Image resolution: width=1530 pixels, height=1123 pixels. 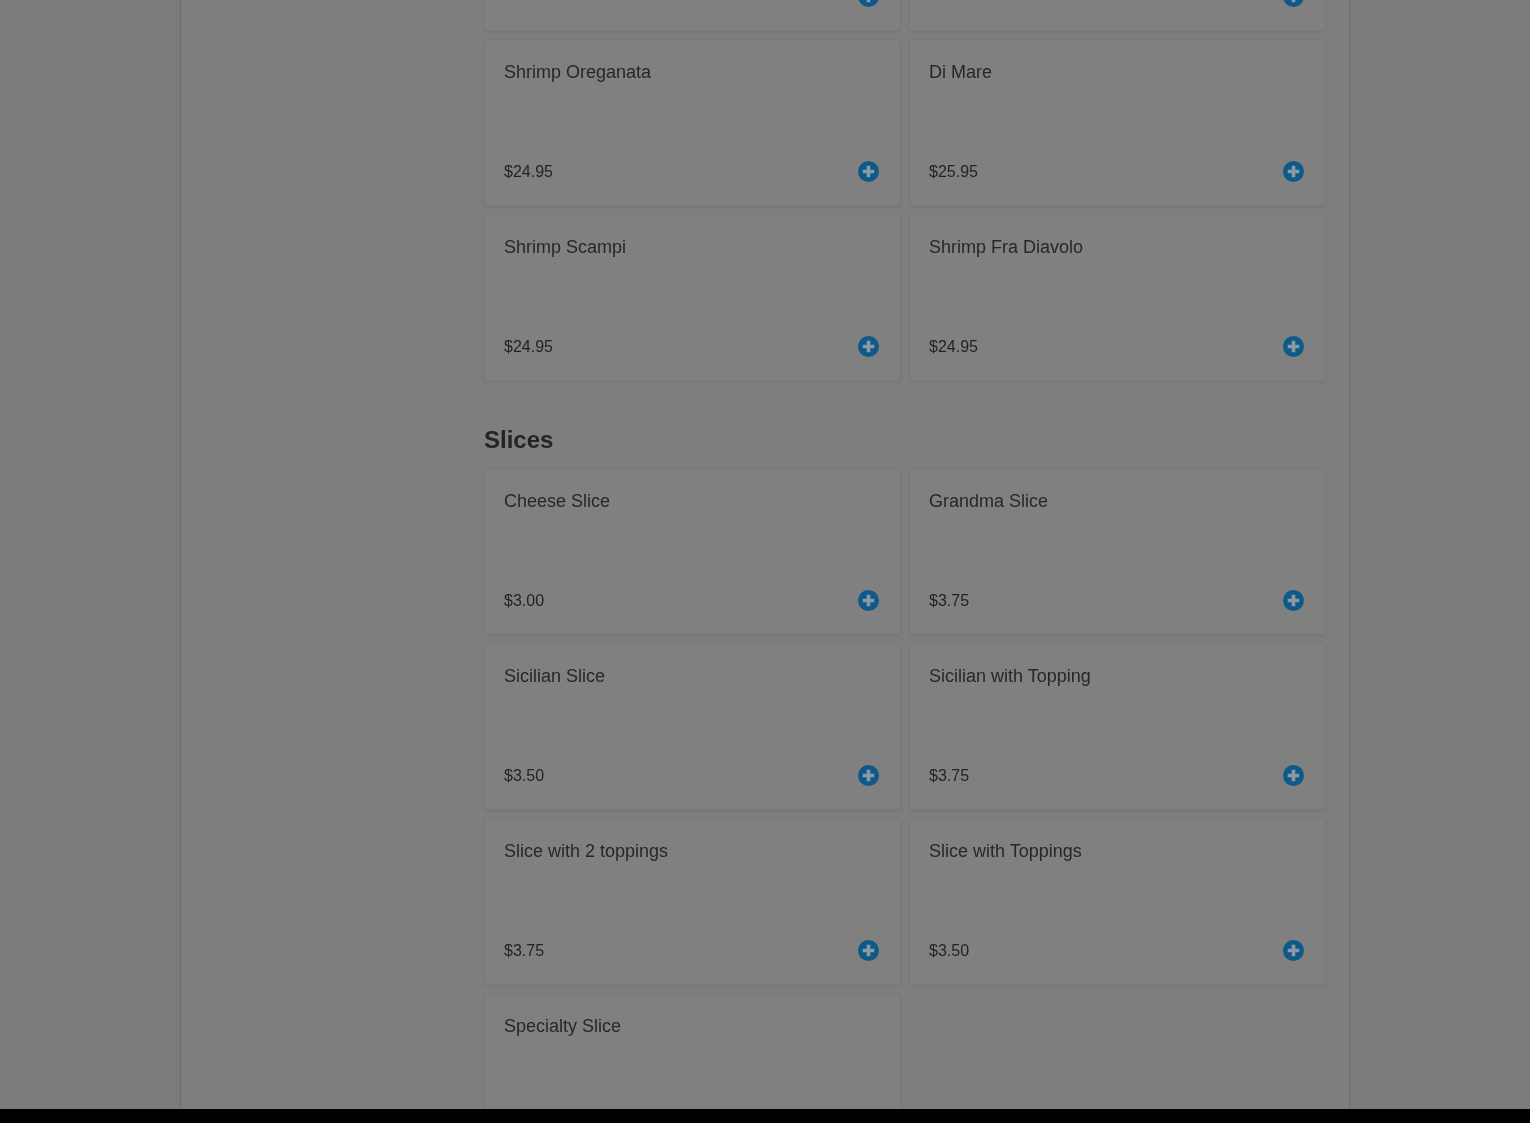 What do you see at coordinates (692, 122) in the screenshot?
I see `menu-item-card: Shrimp Oreganata $24.95` at bounding box center [692, 122].